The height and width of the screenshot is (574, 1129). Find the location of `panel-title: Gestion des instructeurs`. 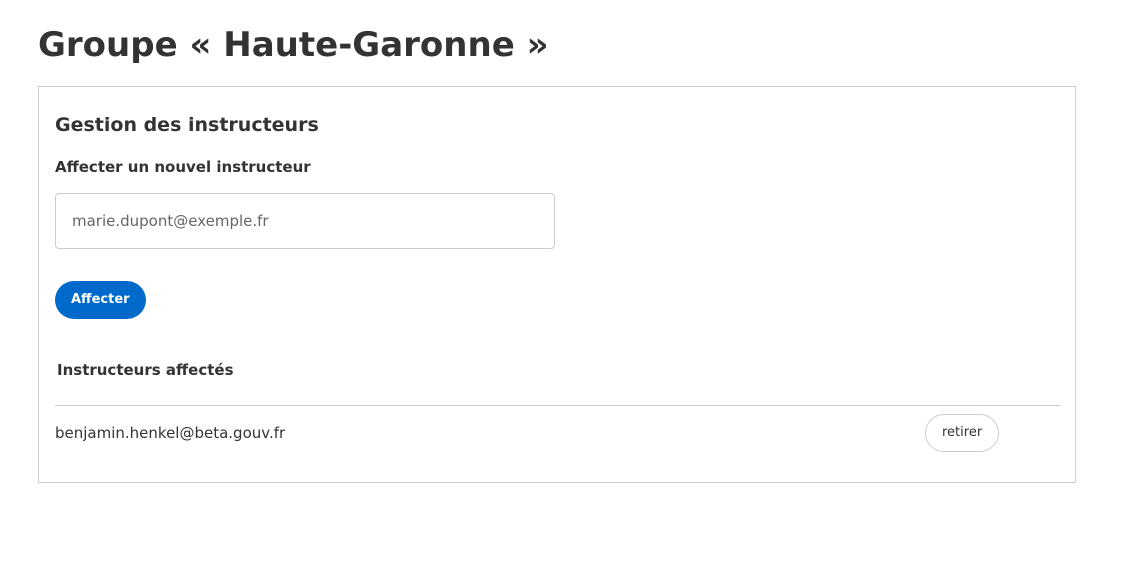

panel-title: Gestion des instructeurs is located at coordinates (187, 125).